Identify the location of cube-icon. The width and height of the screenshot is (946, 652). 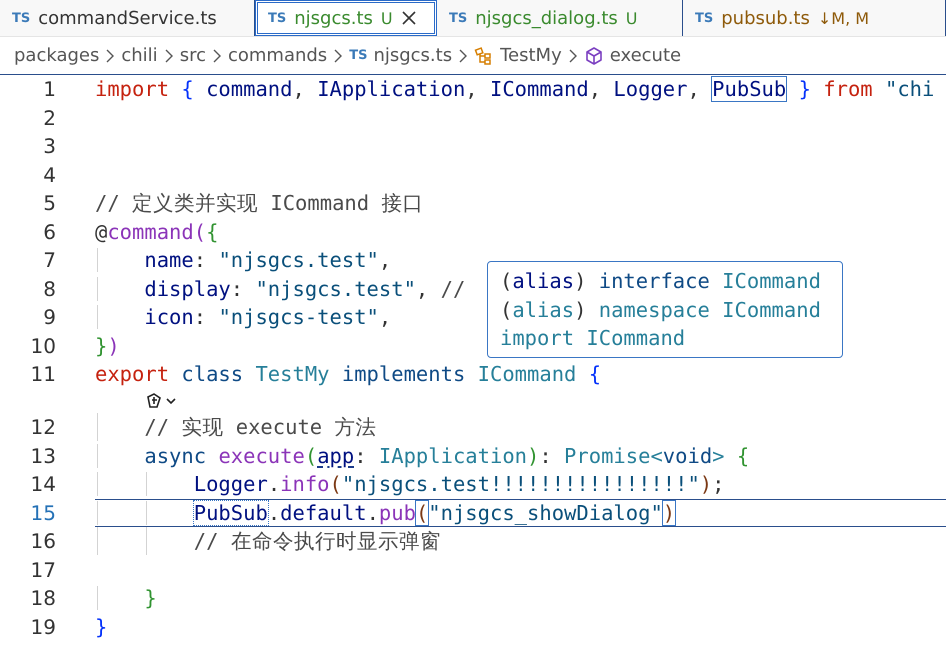
(594, 56).